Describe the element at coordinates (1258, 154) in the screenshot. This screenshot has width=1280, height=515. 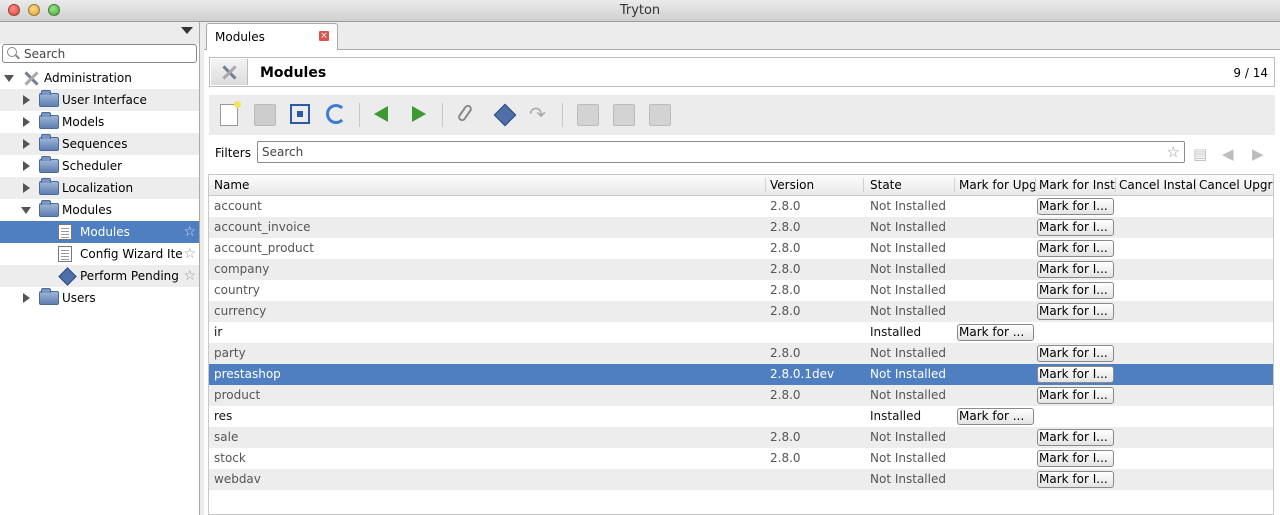
I see `next-page-icon: ▶` at that location.